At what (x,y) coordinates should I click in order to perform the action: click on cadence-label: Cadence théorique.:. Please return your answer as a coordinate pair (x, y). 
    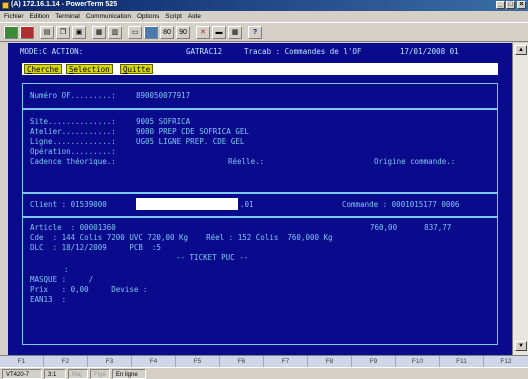
    Looking at the image, I should click on (73, 161).